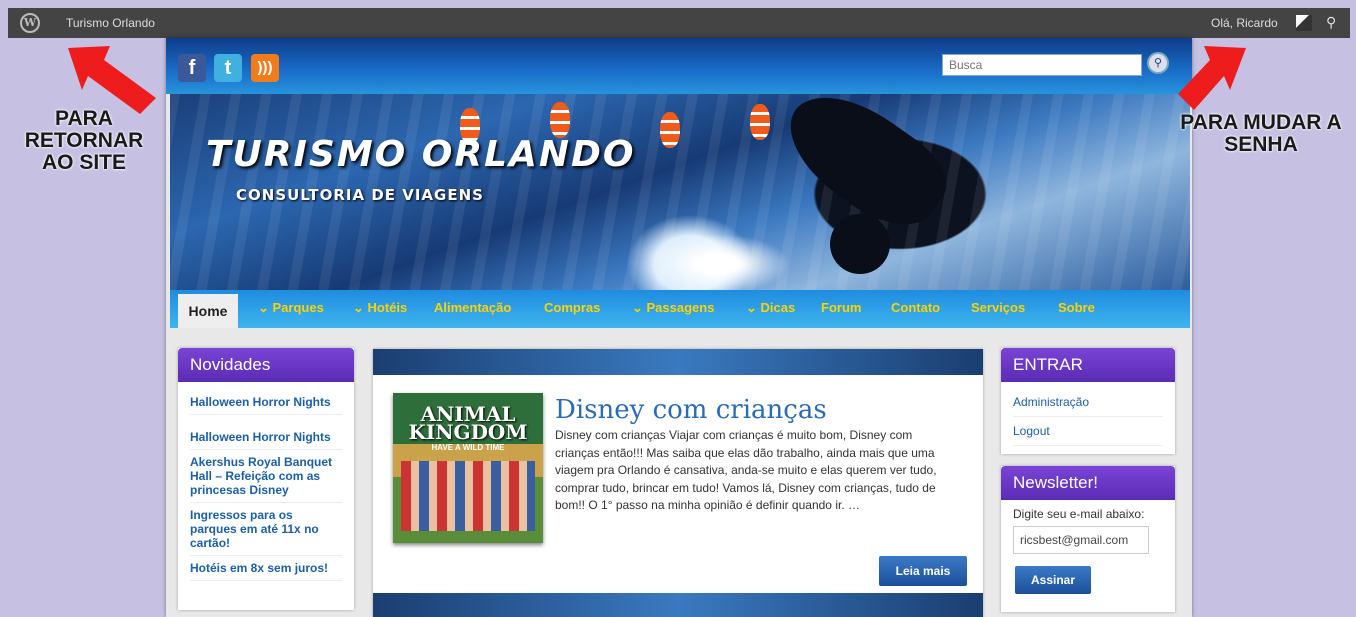 This screenshot has width=1356, height=617. I want to click on annotation-change-password: PARA MUDAR A SENHA, so click(1261, 133).